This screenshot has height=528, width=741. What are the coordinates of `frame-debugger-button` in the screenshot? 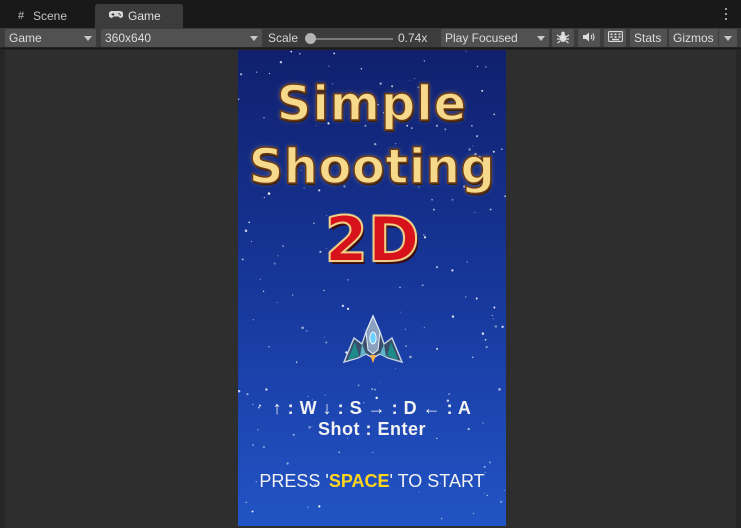 It's located at (563, 38).